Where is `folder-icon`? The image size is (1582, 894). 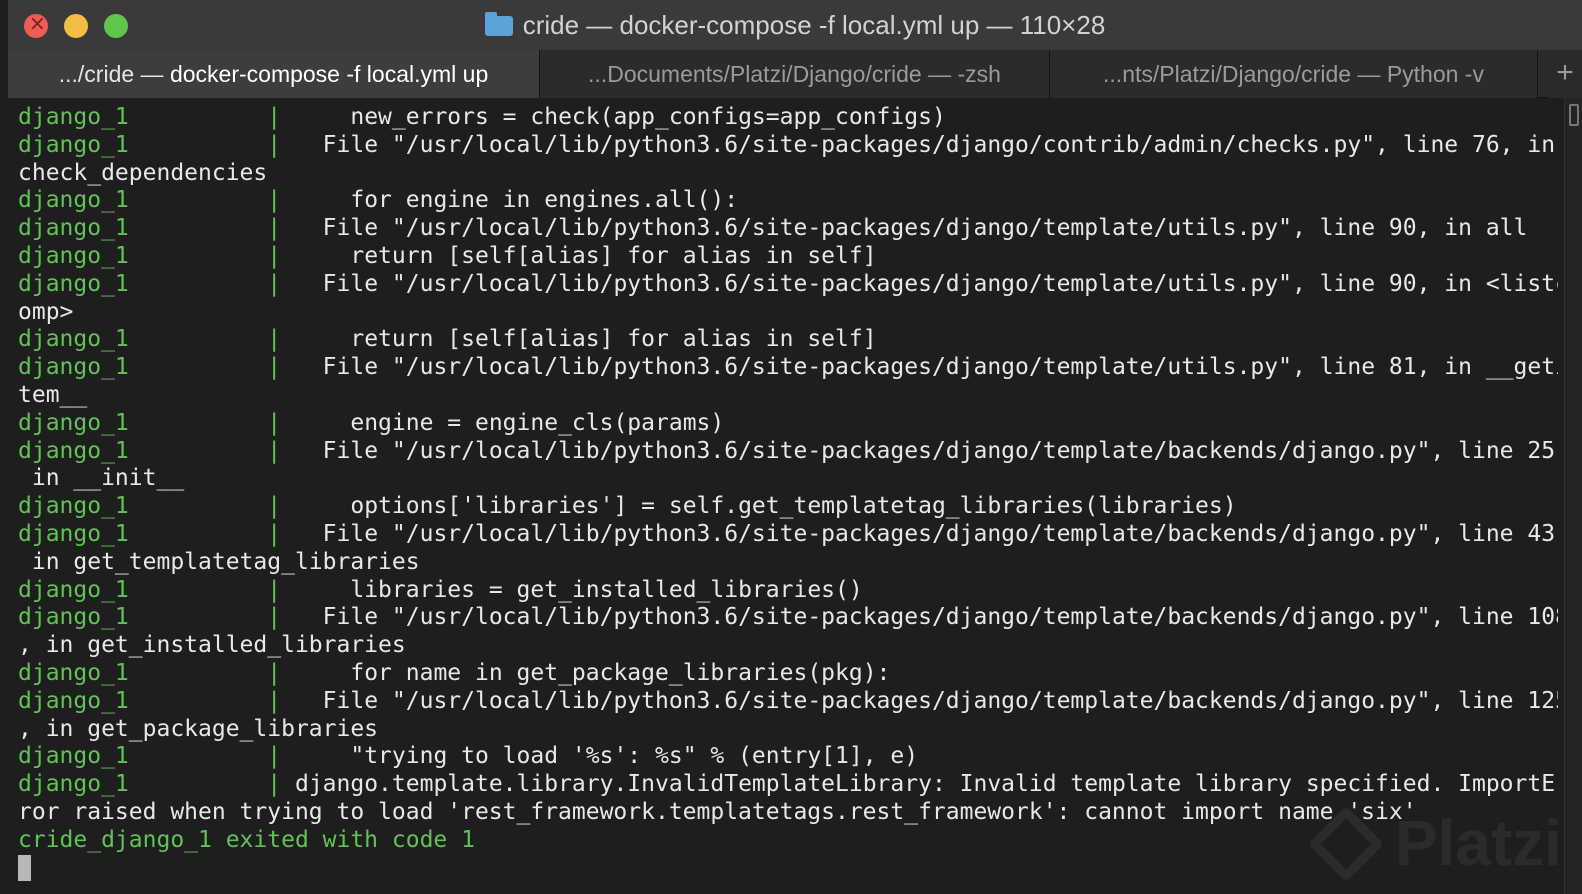 folder-icon is located at coordinates (498, 24).